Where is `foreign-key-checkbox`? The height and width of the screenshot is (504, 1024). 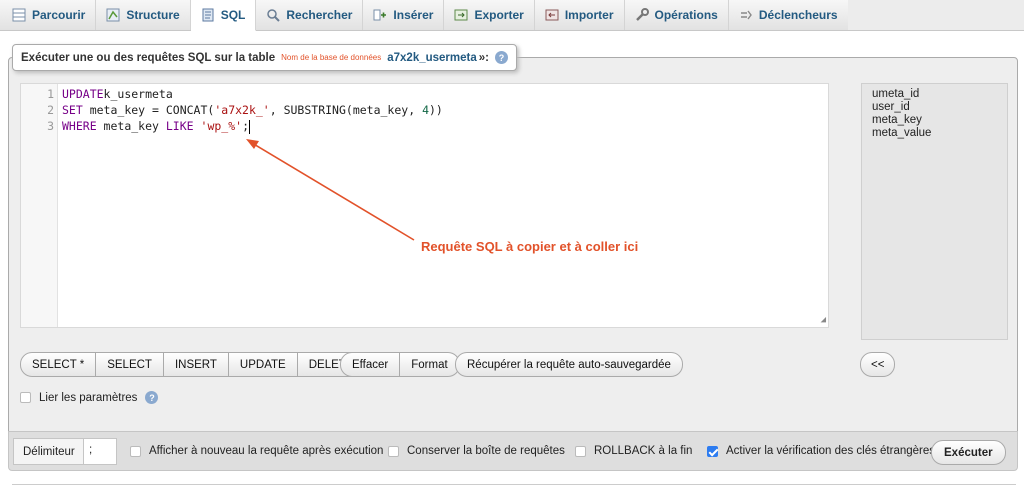 foreign-key-checkbox is located at coordinates (712, 451).